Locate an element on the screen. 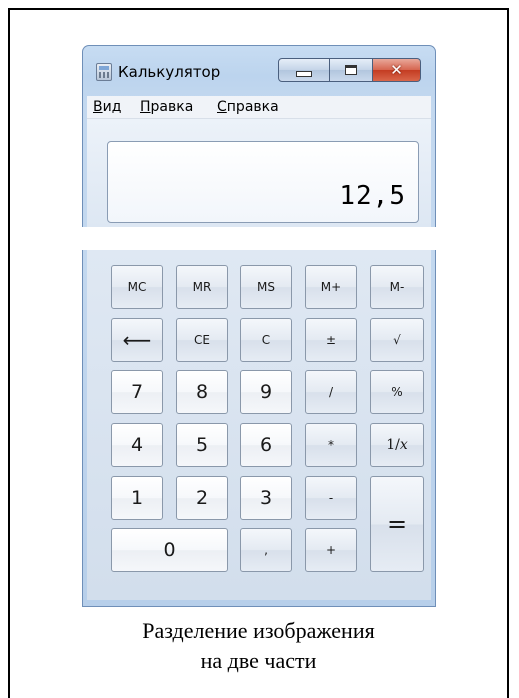  equals-button: = is located at coordinates (397, 524).